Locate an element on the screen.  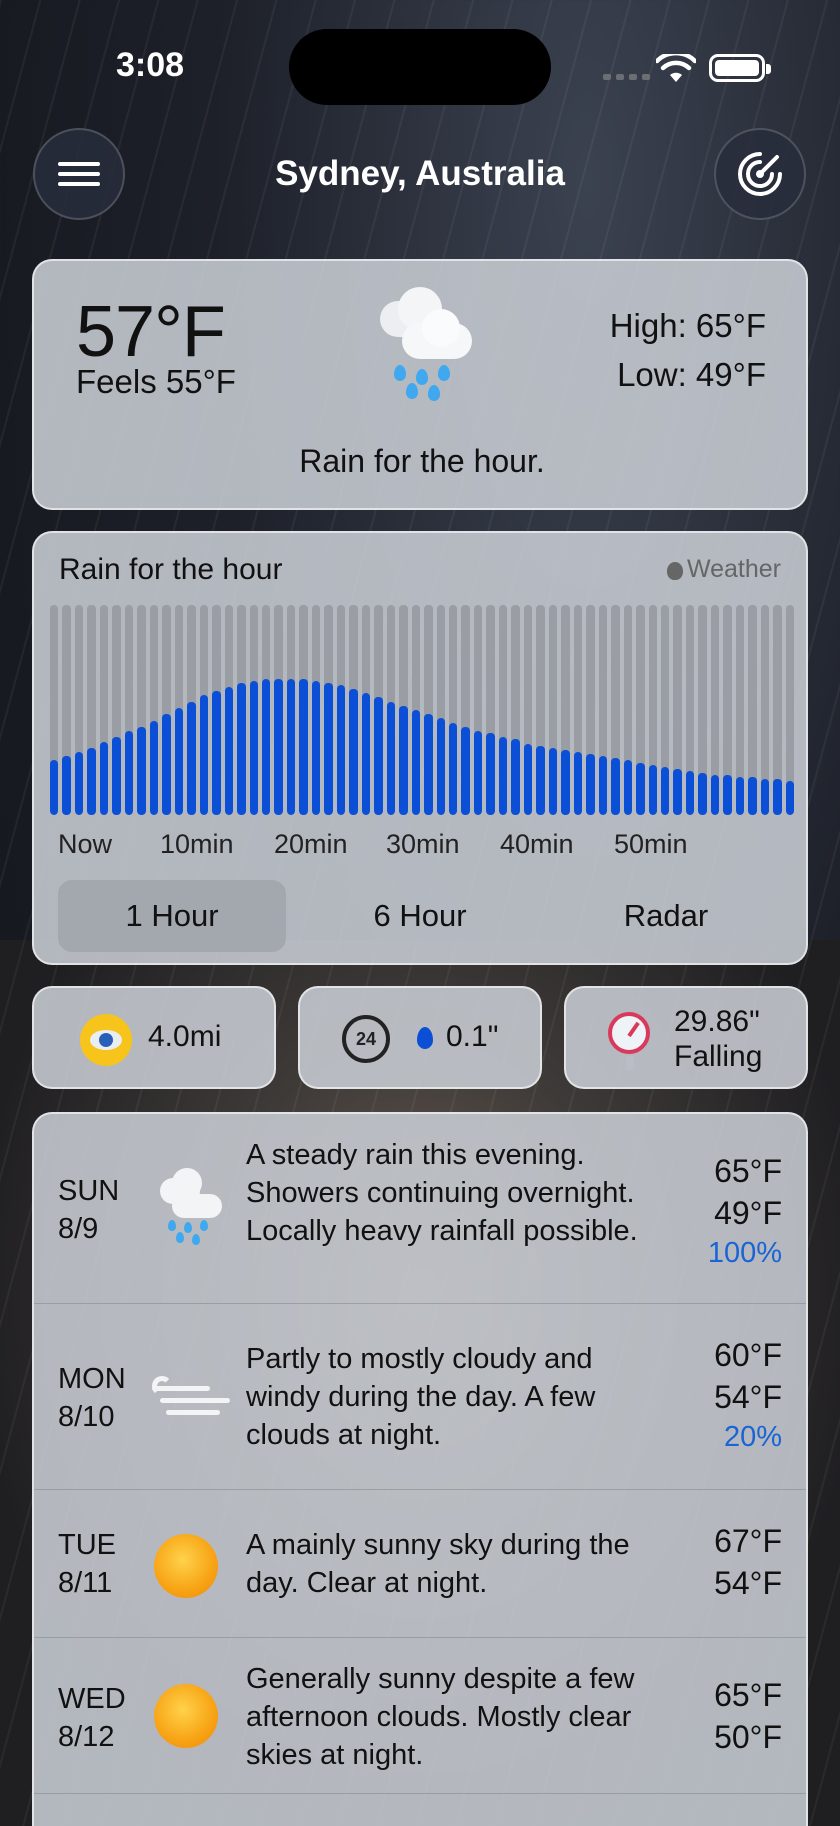
status-time: 3:08 is located at coordinates (150, 65).